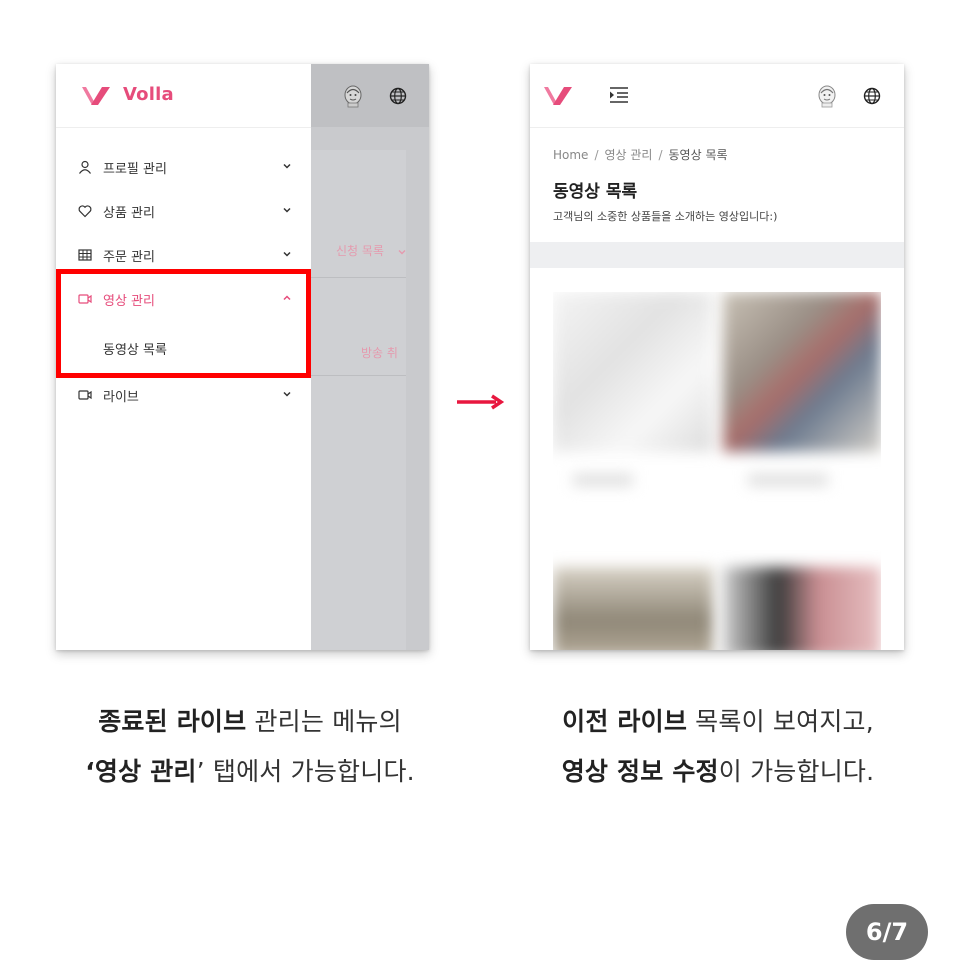 The image size is (960, 960). I want to click on caption-text: 관리는 메뉴의, so click(324, 721).